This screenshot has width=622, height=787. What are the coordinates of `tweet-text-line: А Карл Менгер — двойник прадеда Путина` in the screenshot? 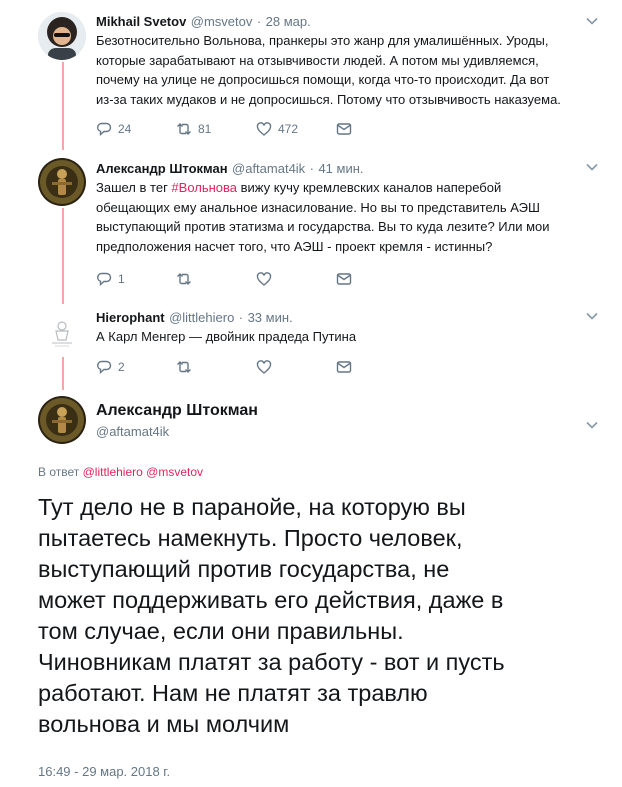 It's located at (226, 336).